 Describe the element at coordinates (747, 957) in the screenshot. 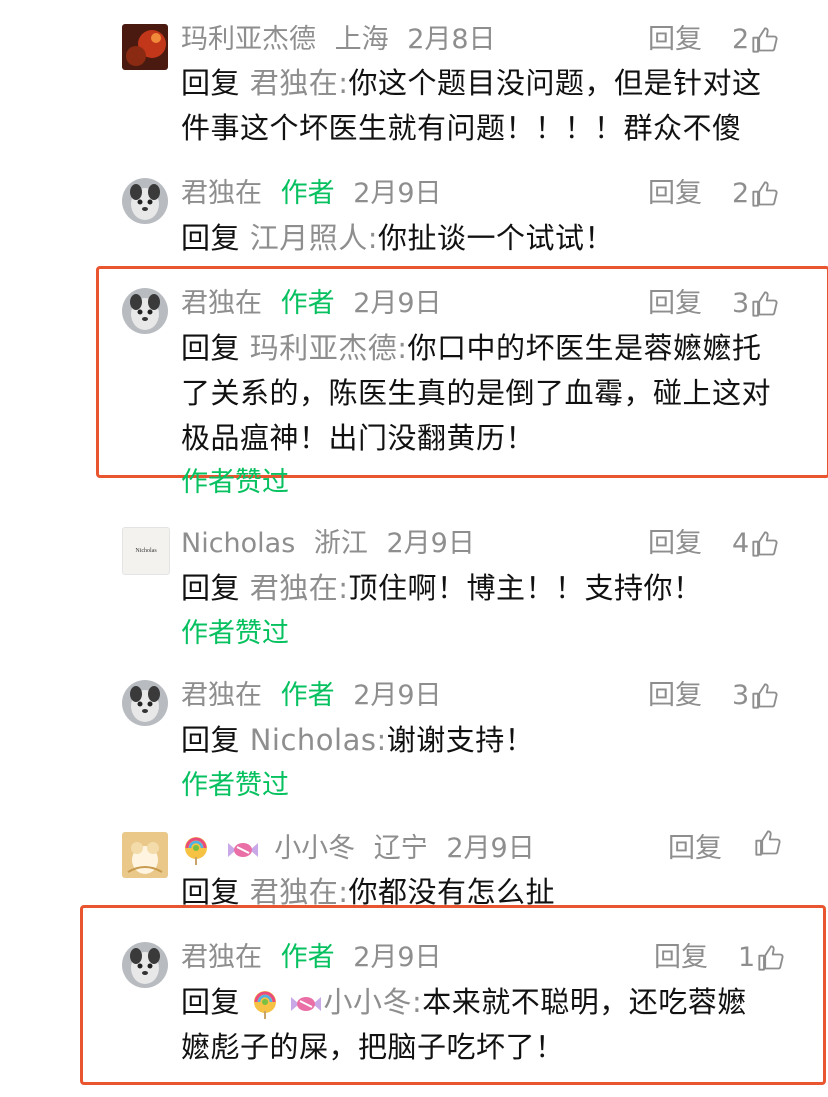

I see `like-count: 1` at that location.